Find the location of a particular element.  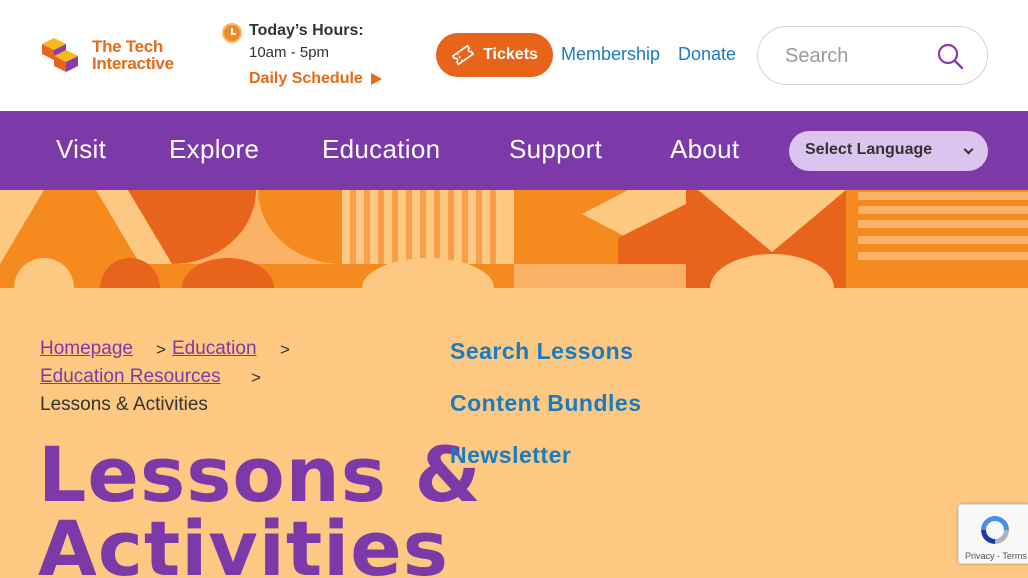

nav-item-education: Education is located at coordinates (381, 149).